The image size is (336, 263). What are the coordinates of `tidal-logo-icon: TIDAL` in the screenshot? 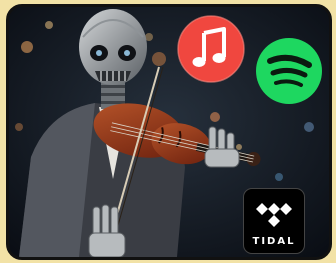 It's located at (274, 221).